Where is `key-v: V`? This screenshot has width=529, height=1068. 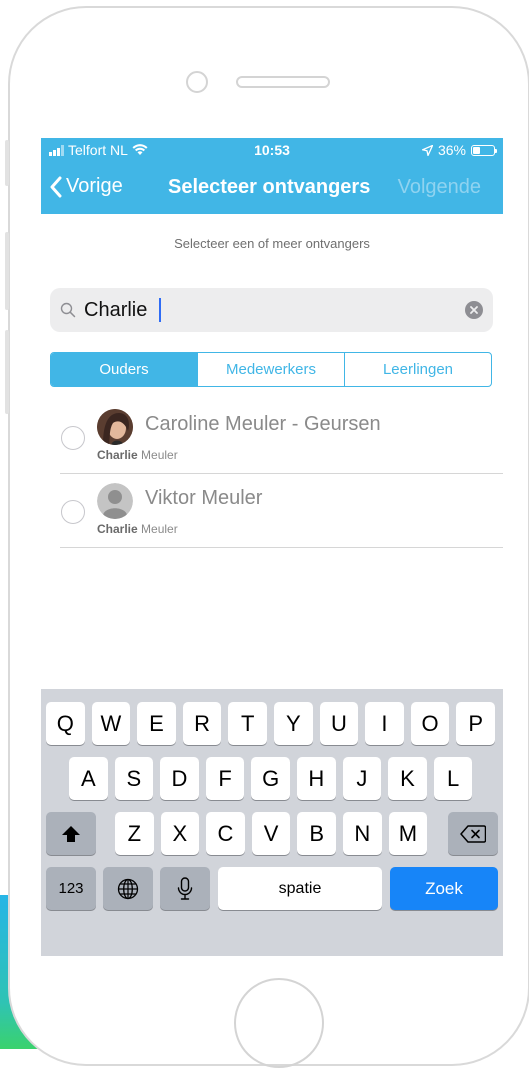 key-v: V is located at coordinates (271, 833).